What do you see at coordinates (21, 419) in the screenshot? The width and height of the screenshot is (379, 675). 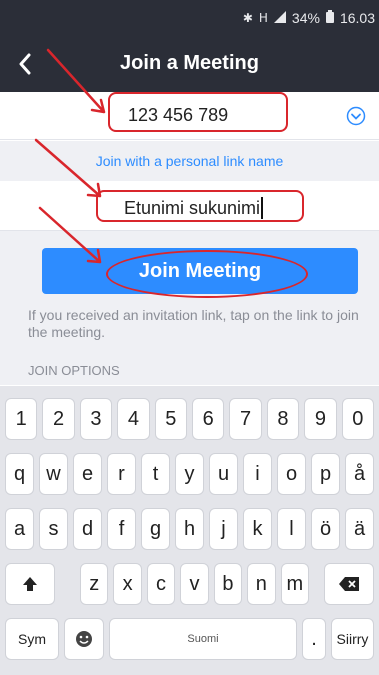 I see `key-1: 1` at bounding box center [21, 419].